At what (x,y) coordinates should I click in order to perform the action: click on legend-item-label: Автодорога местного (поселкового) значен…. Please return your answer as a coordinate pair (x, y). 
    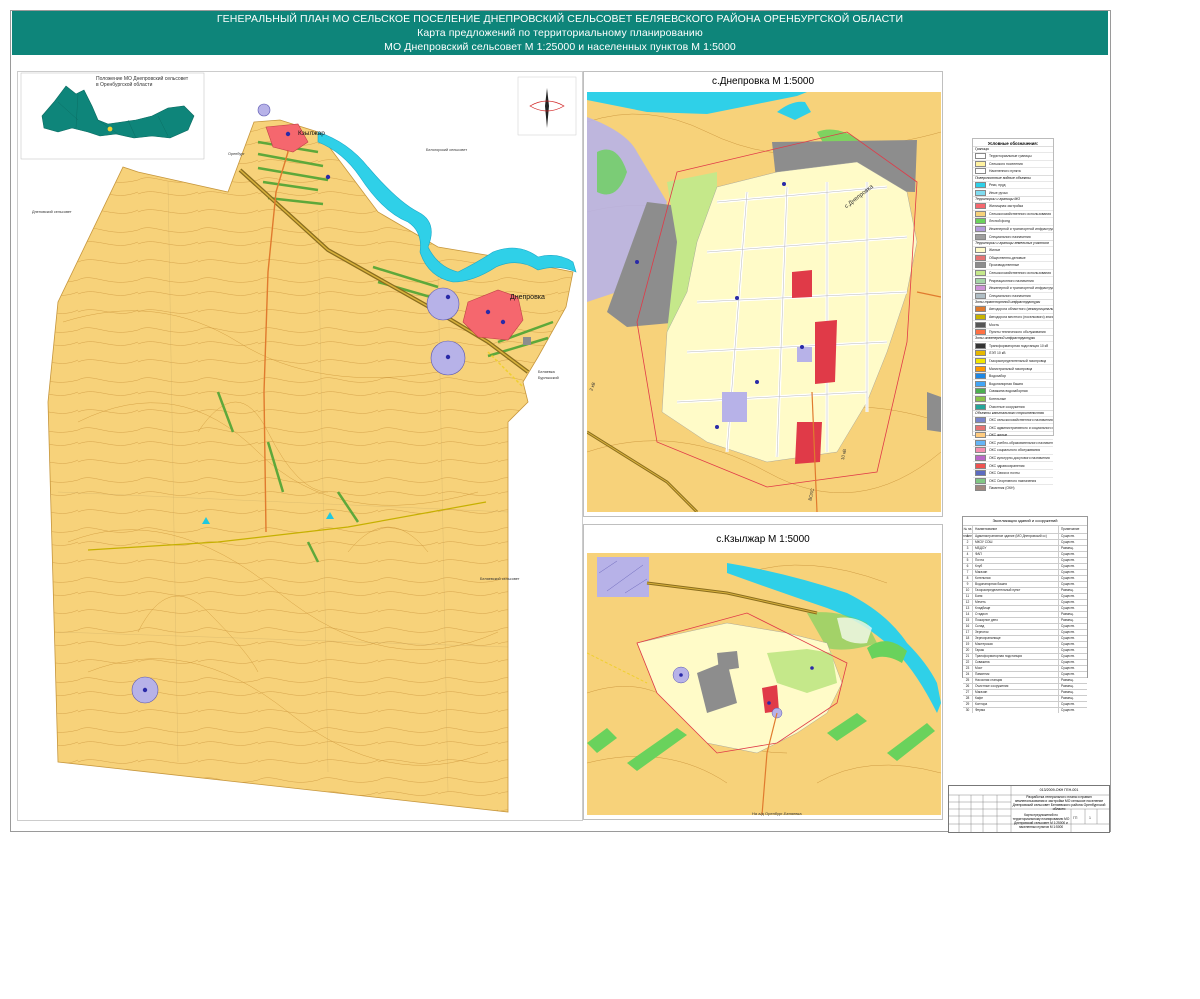
    Looking at the image, I should click on (1021, 316).